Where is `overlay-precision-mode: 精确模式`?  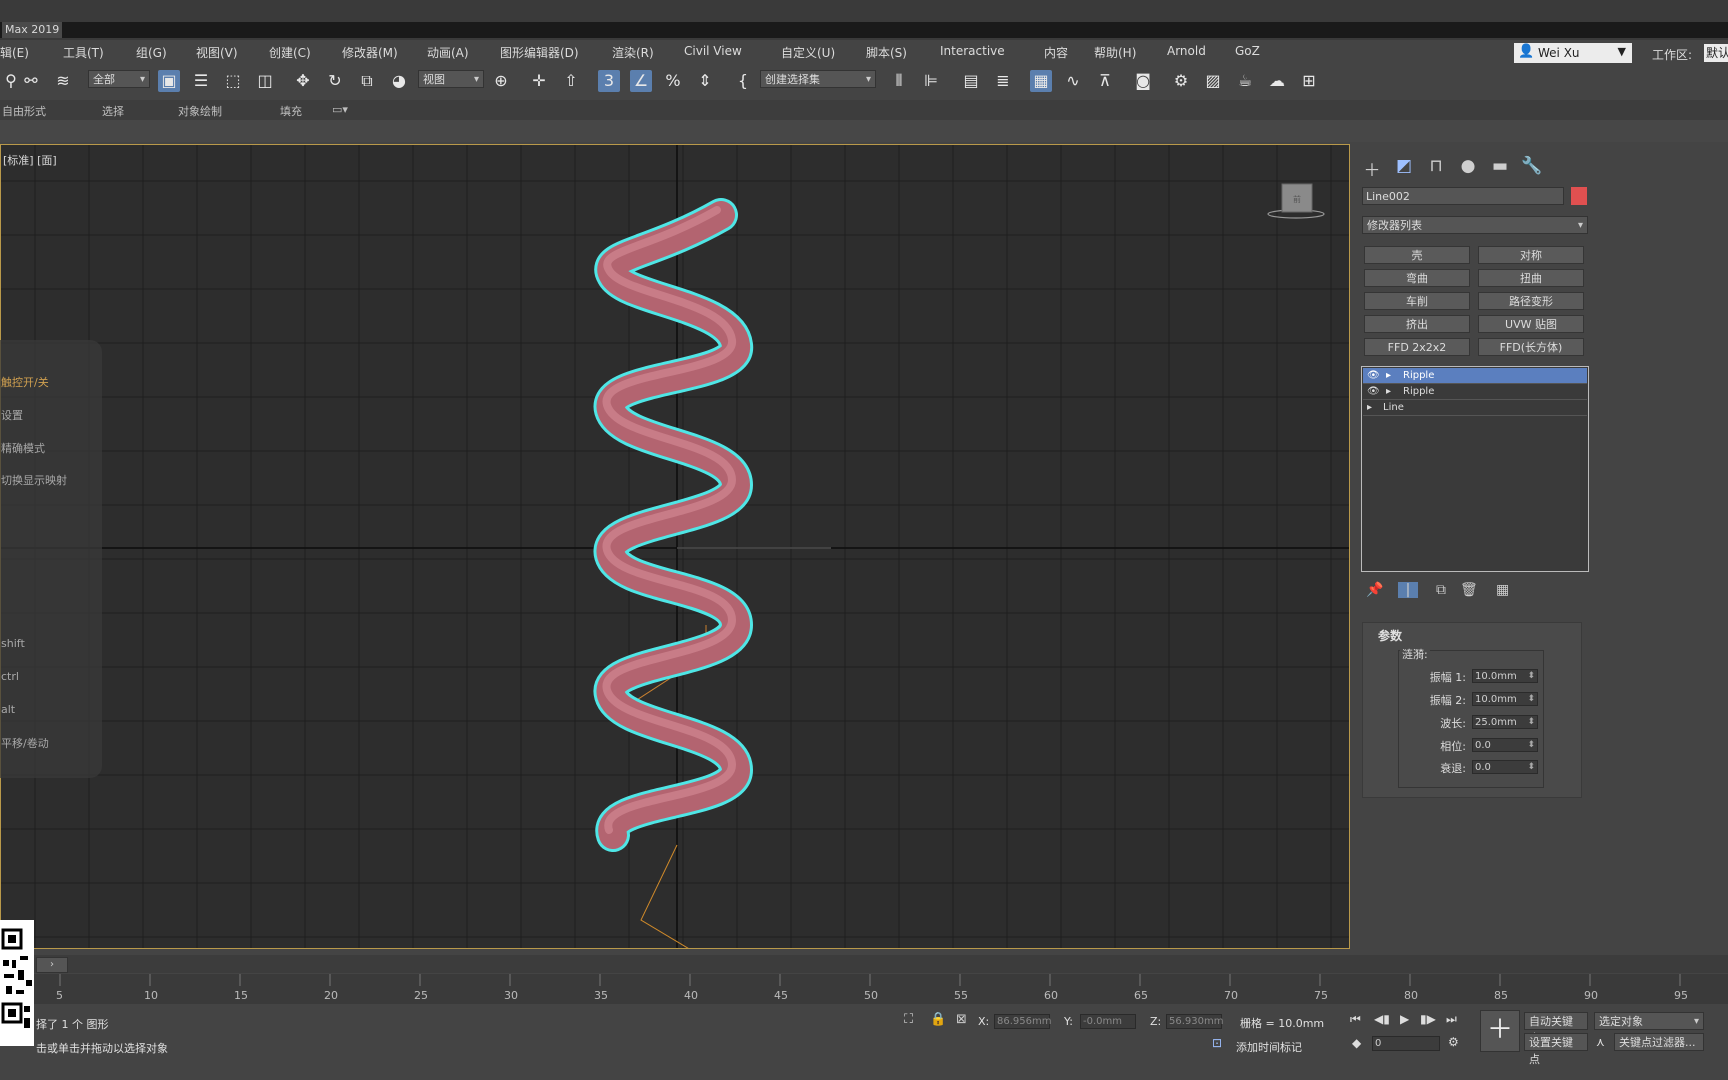
overlay-precision-mode: 精确模式 is located at coordinates (23, 448).